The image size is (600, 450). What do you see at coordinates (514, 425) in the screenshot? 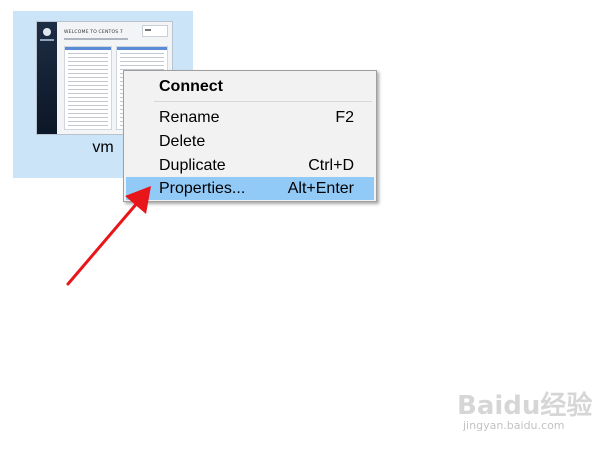
I see `watermark-url: jingyan.baidu.com` at bounding box center [514, 425].